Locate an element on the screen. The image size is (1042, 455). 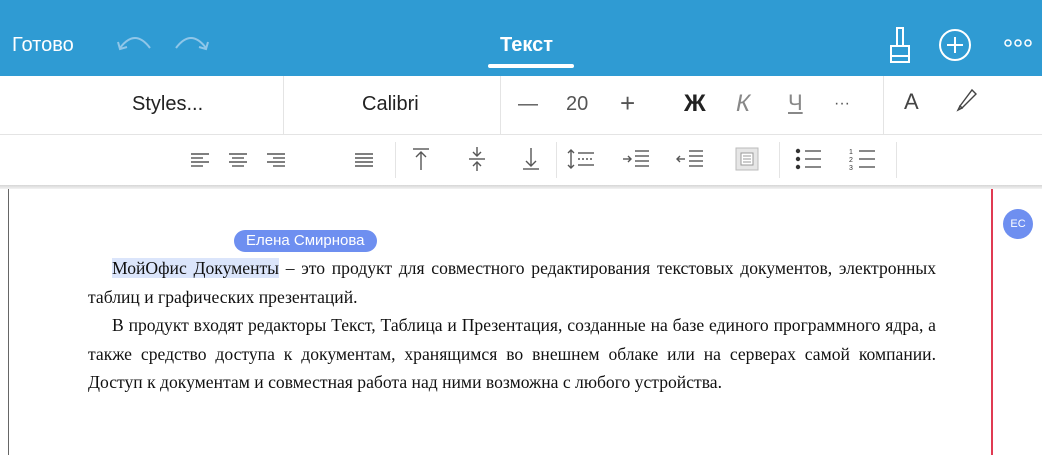
align-right-icon is located at coordinates (276, 160).